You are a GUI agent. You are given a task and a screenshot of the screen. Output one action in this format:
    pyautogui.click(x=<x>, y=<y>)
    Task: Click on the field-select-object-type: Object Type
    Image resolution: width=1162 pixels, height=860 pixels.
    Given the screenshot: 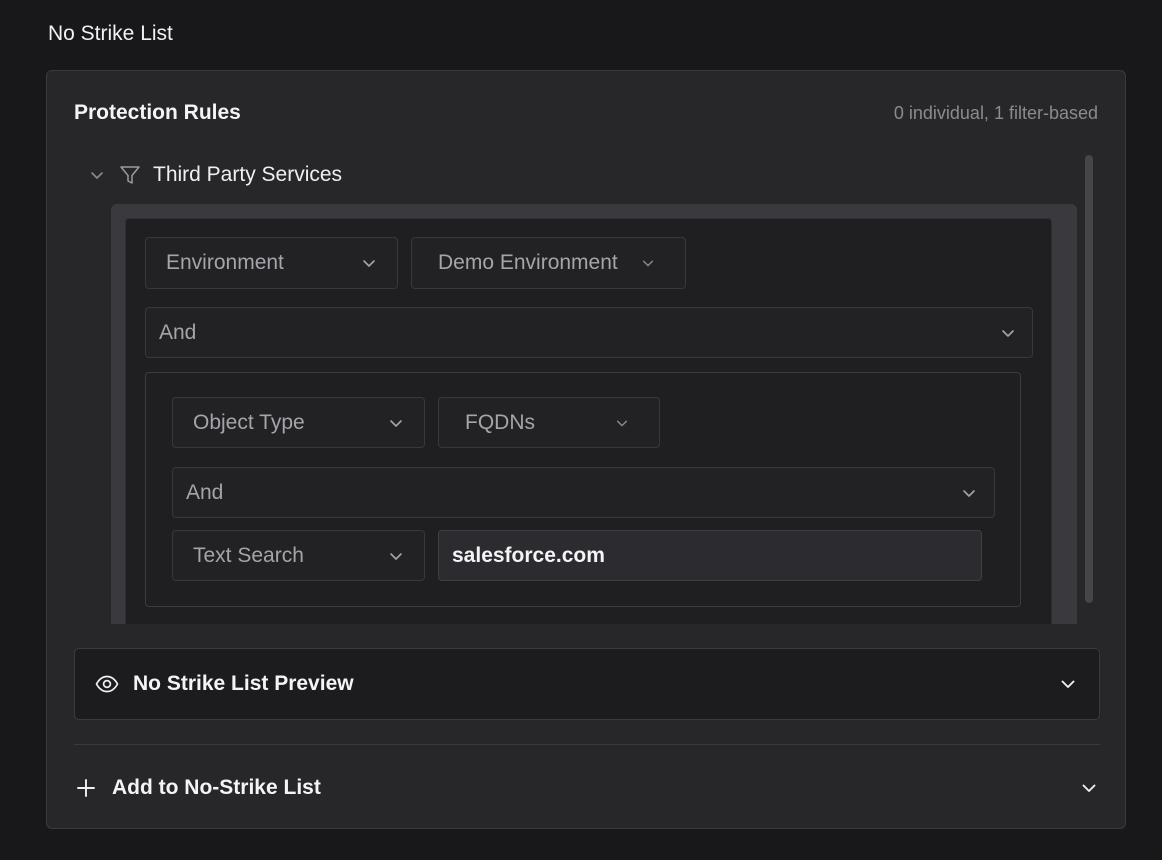 What is the action you would take?
    pyautogui.click(x=298, y=422)
    